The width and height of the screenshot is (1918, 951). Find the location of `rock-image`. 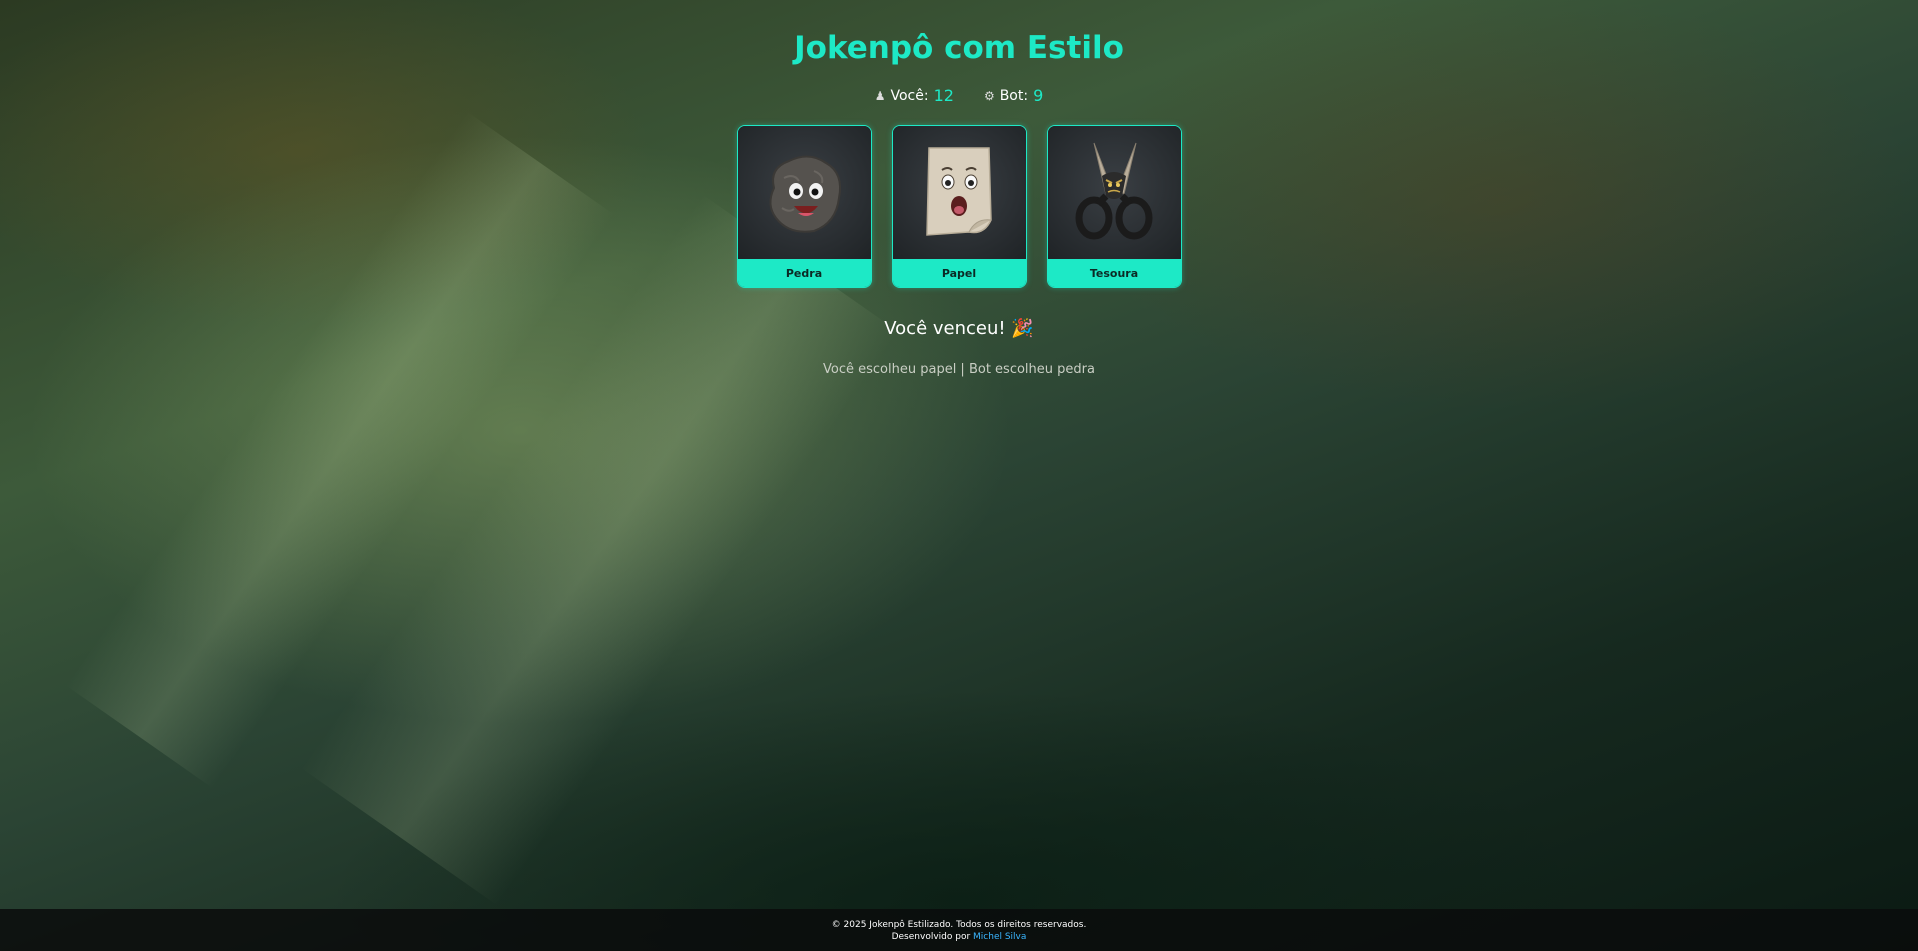

rock-image is located at coordinates (804, 192).